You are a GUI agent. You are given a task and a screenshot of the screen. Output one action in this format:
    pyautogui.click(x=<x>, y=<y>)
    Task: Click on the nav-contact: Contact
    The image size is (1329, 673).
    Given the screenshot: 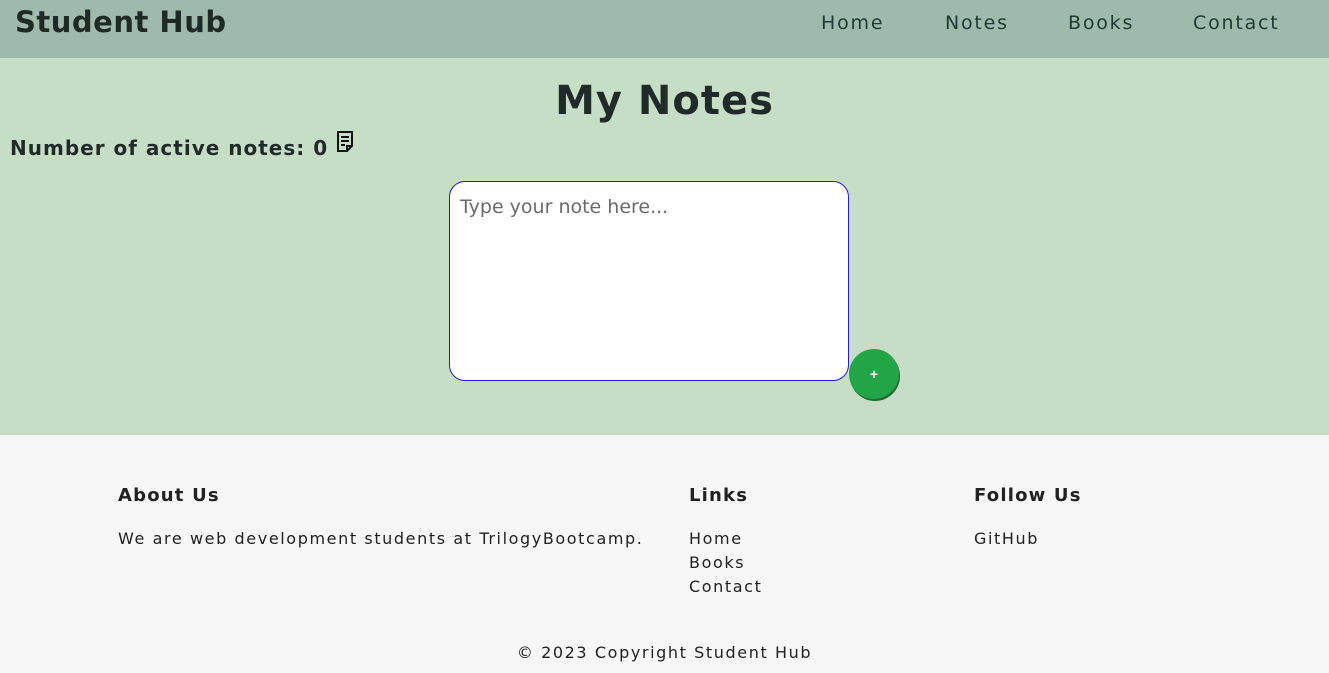 What is the action you would take?
    pyautogui.click(x=1236, y=23)
    